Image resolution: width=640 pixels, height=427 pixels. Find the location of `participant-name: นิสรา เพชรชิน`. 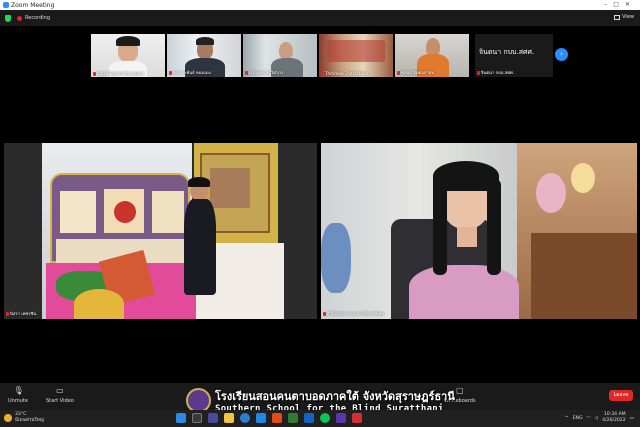

participant-name: นิสรา เพชรชิน is located at coordinates (21, 313).